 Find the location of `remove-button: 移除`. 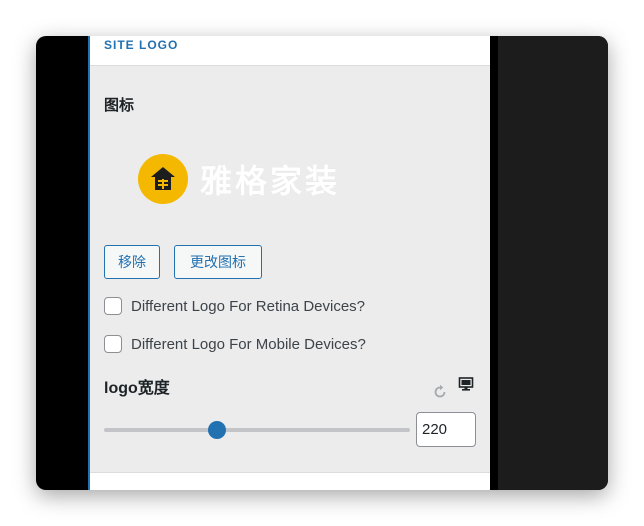

remove-button: 移除 is located at coordinates (132, 262).